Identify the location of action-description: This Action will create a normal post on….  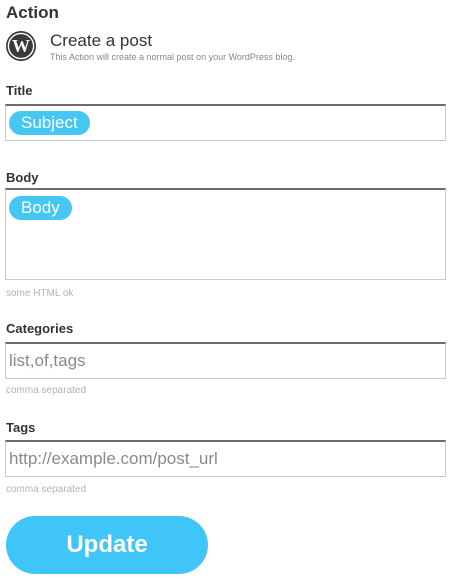
(172, 57).